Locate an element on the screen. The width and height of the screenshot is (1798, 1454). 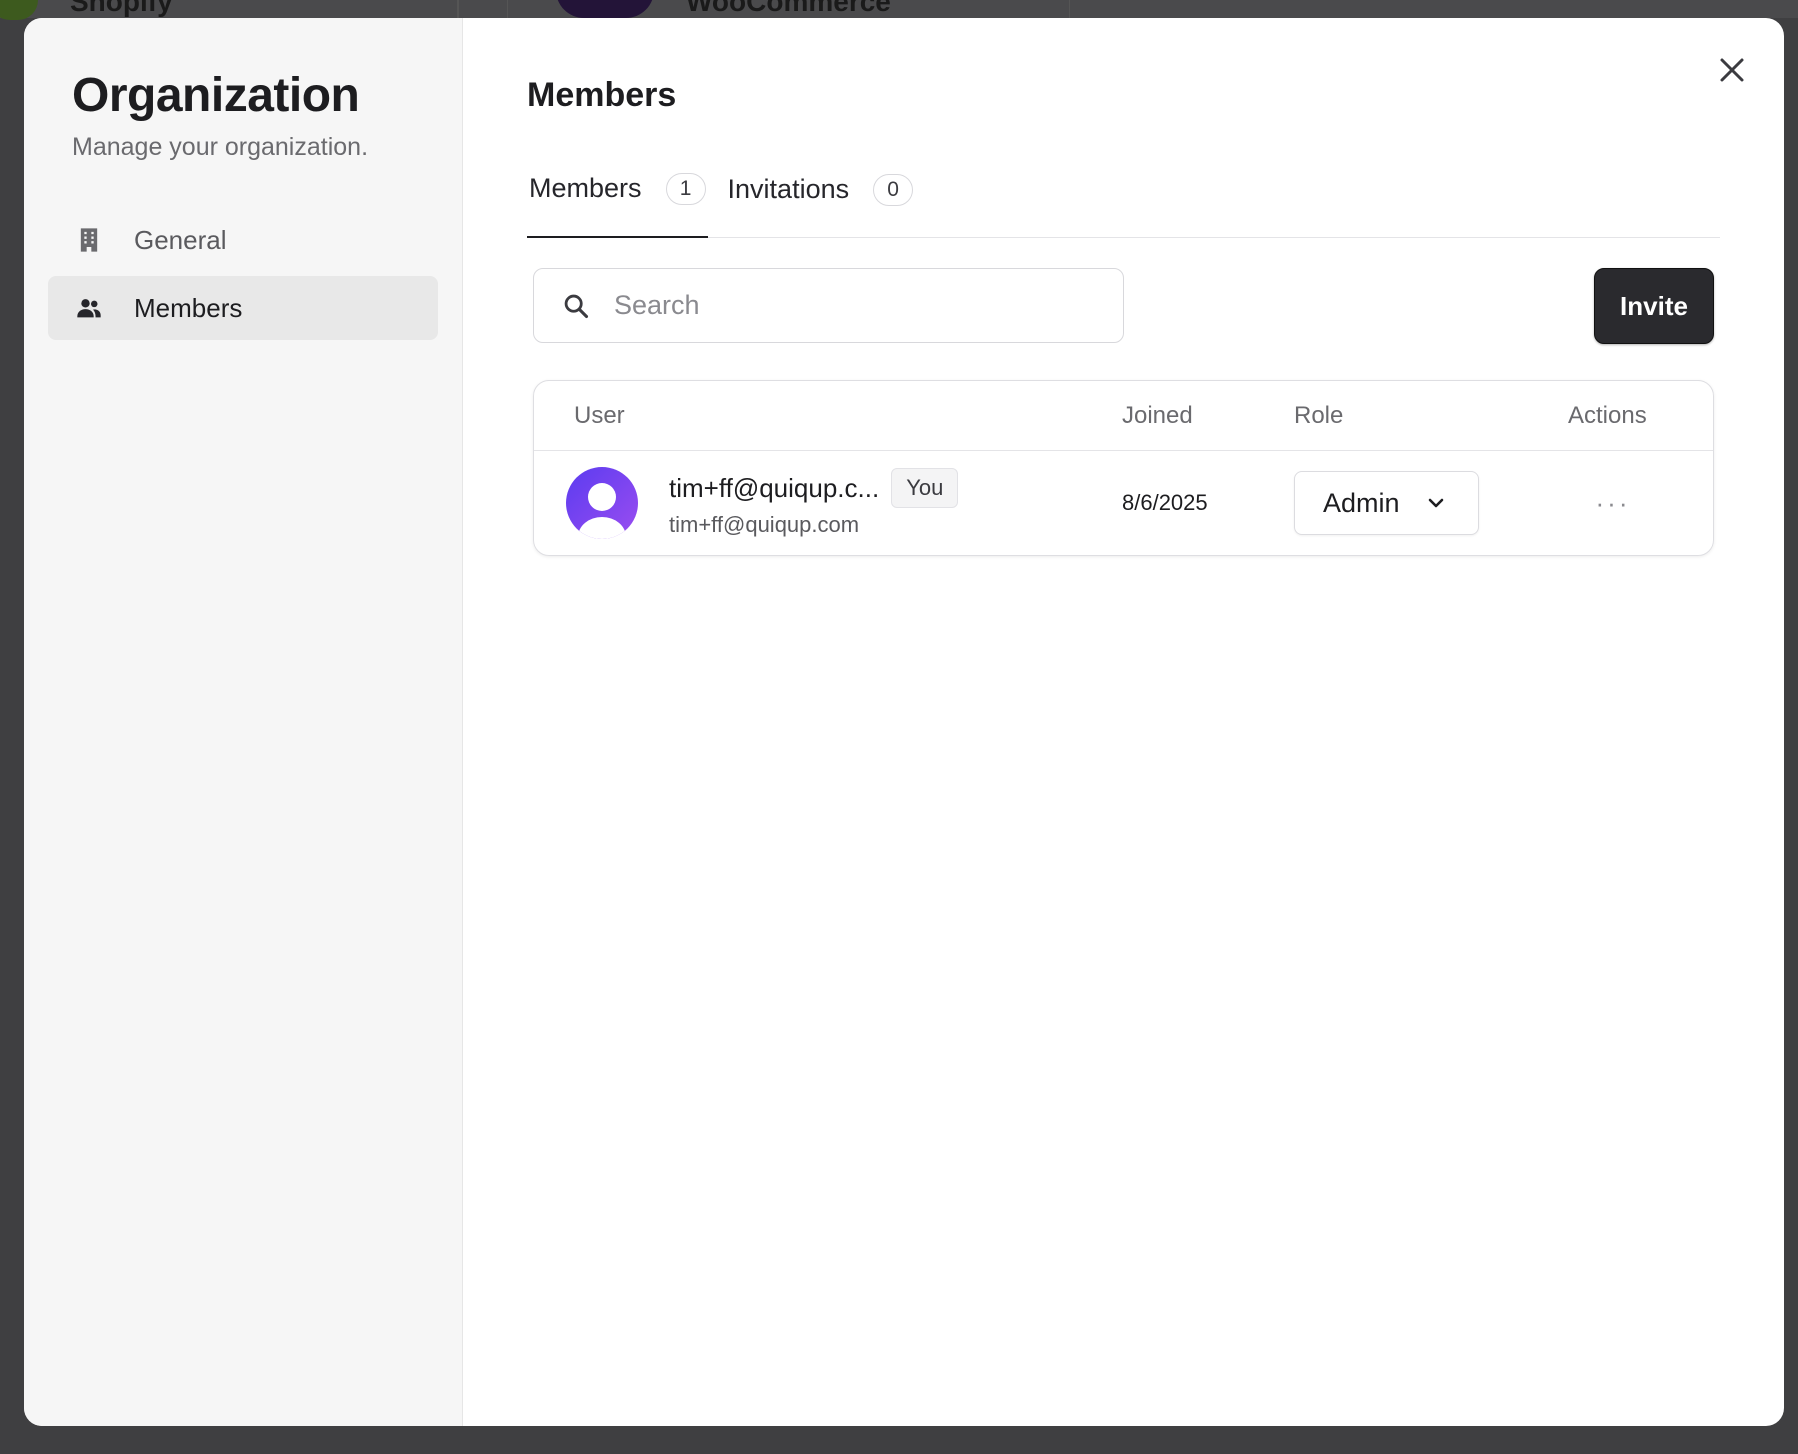
background-app-title: WooCommerce is located at coordinates (788, 8).